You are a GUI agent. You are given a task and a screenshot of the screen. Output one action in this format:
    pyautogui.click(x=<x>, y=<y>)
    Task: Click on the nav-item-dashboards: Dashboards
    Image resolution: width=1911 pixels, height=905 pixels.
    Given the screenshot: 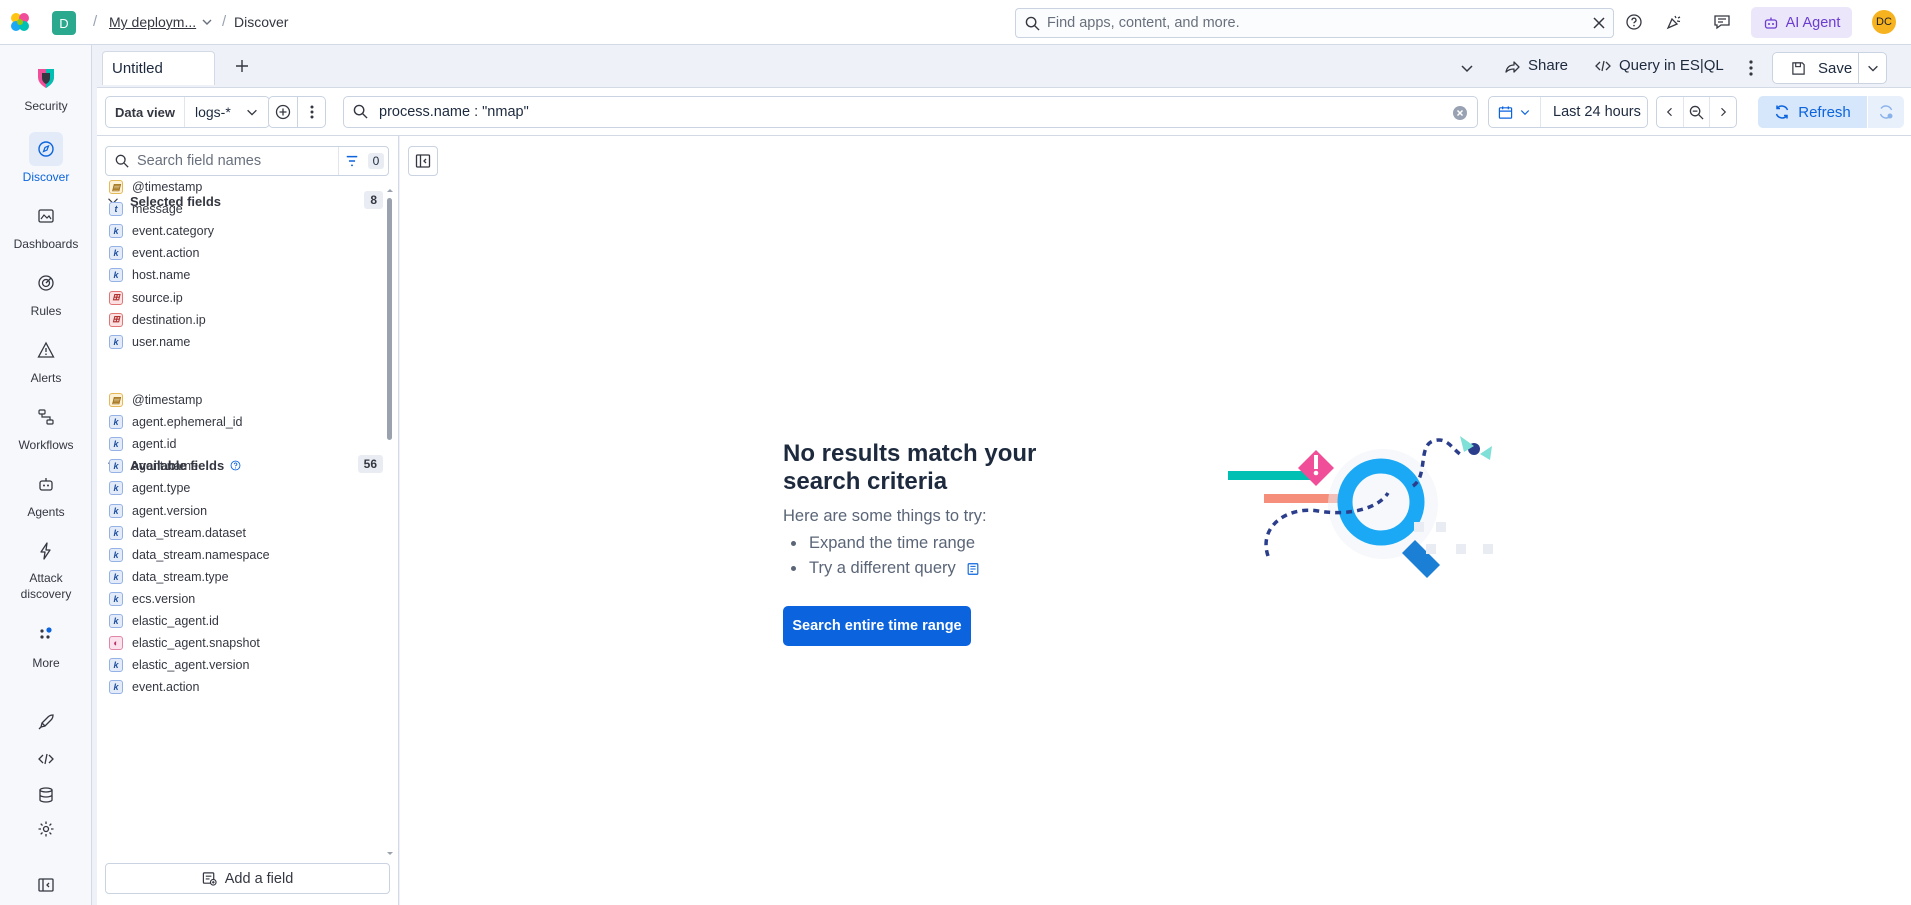 What is the action you would take?
    pyautogui.click(x=46, y=225)
    